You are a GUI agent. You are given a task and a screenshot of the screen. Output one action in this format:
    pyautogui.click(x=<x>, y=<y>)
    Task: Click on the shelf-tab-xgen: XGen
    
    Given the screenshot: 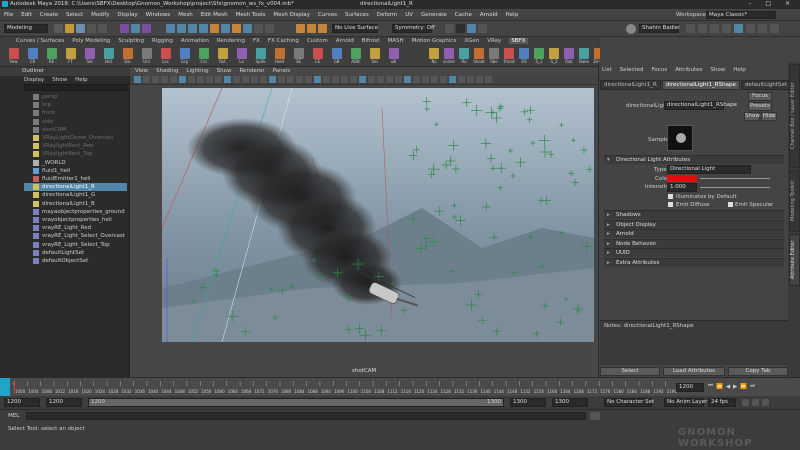 What is the action you would take?
    pyautogui.click(x=471, y=41)
    